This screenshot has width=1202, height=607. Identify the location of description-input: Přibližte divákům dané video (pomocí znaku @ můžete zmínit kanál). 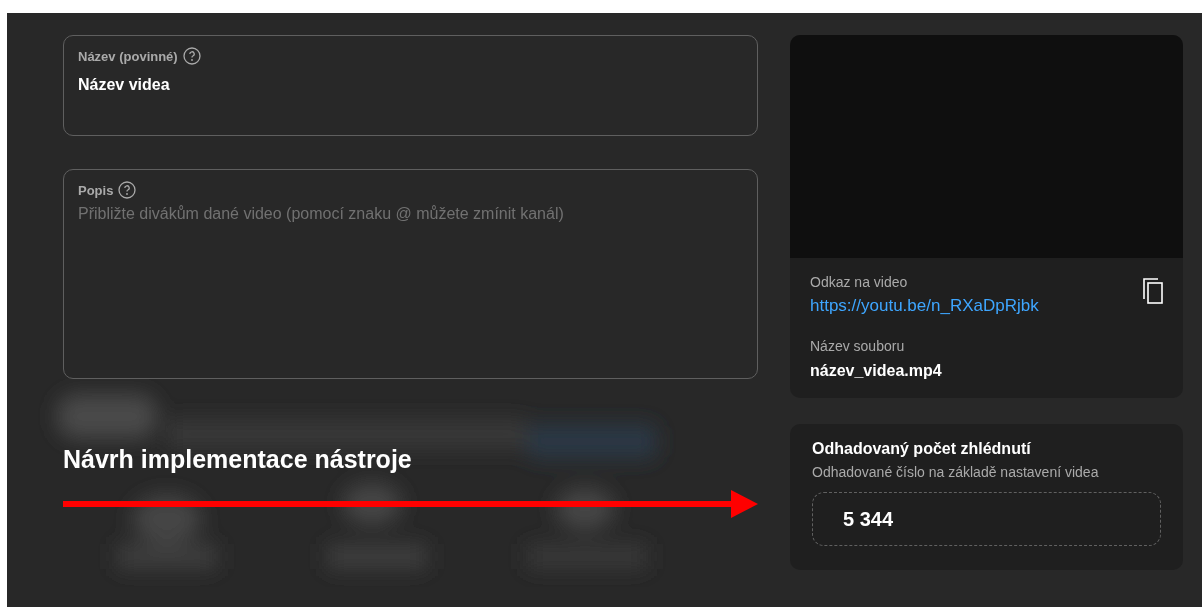
(410, 280).